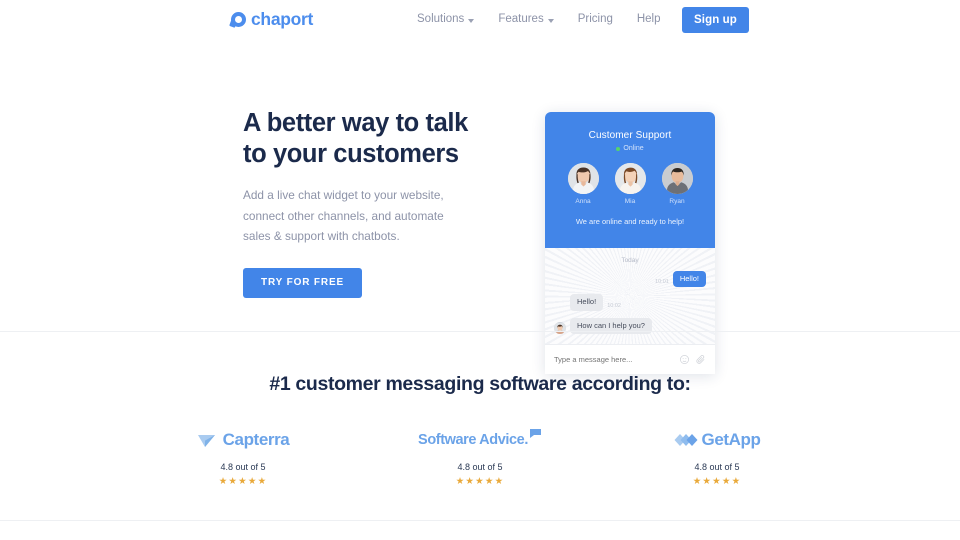  I want to click on agent-name-mia: Mia, so click(630, 201).